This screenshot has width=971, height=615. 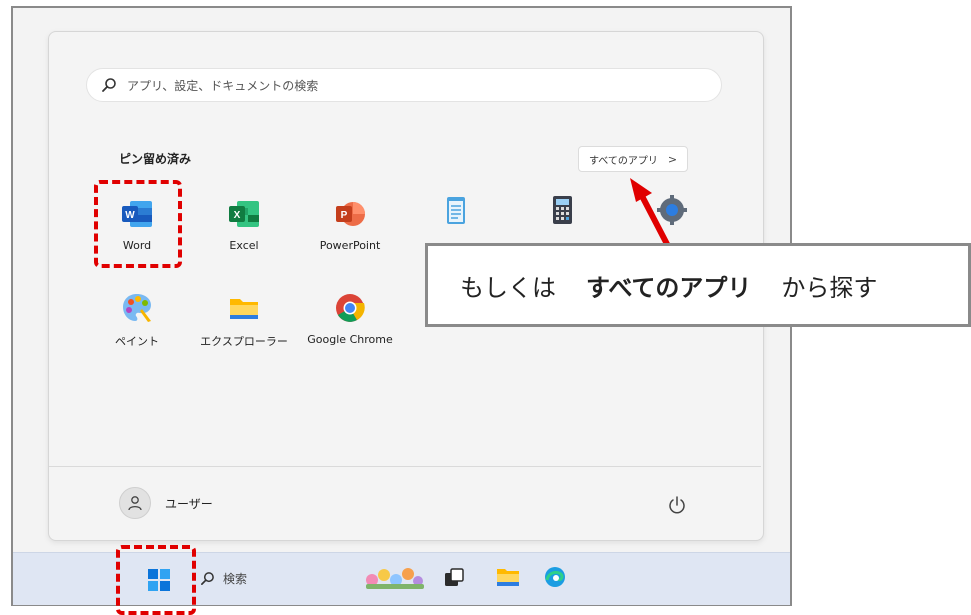 I want to click on callout-box: もしくは すべてのアプリ から探す, so click(x=698, y=285).